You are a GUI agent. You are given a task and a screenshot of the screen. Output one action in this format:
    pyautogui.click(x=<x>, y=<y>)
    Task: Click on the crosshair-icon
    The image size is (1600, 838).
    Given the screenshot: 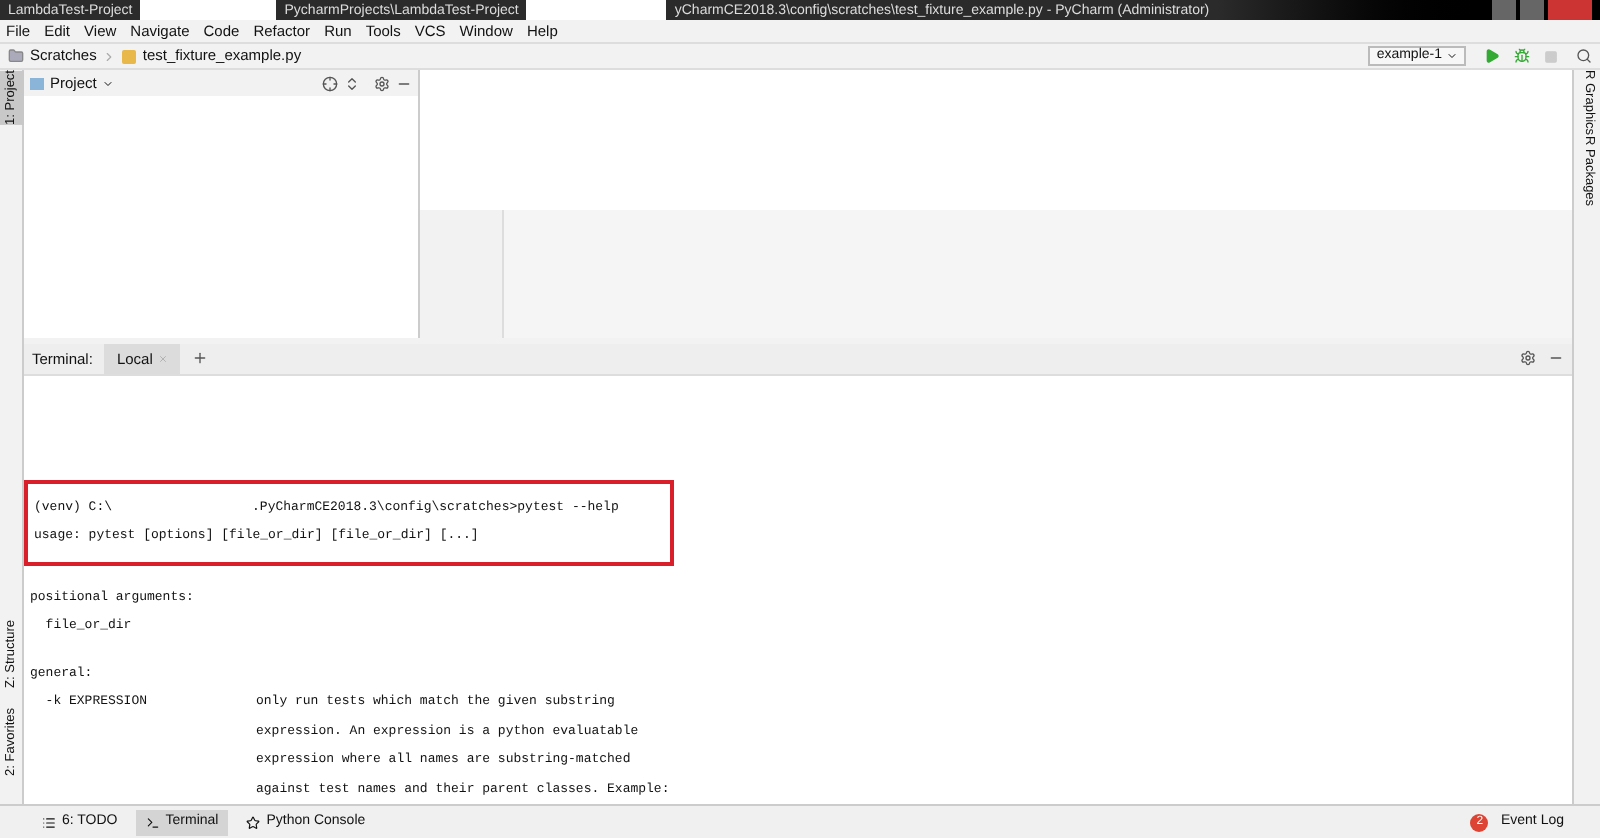 What is the action you would take?
    pyautogui.click(x=330, y=83)
    